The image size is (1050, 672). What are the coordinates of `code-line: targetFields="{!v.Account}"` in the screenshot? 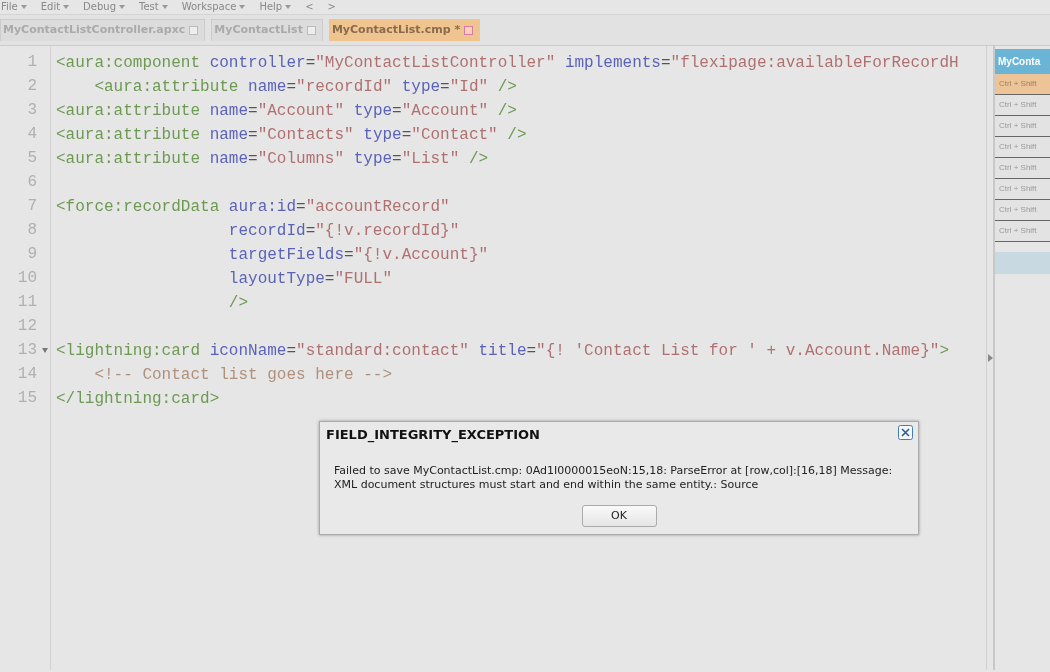 It's located at (358, 255).